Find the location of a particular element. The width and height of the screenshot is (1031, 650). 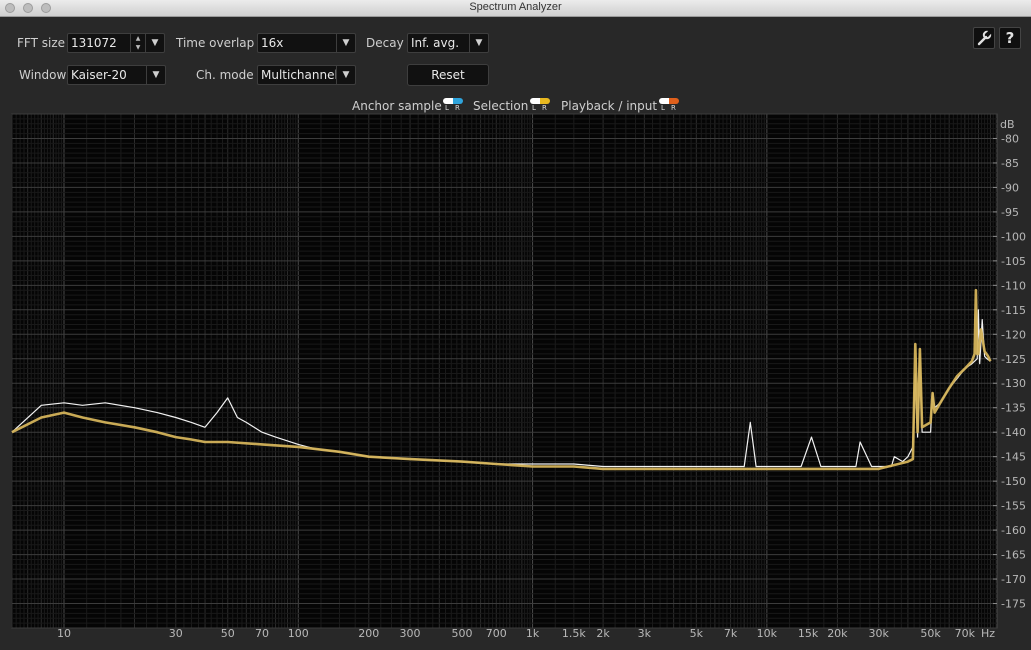

x-tick-label: 2k is located at coordinates (603, 633).